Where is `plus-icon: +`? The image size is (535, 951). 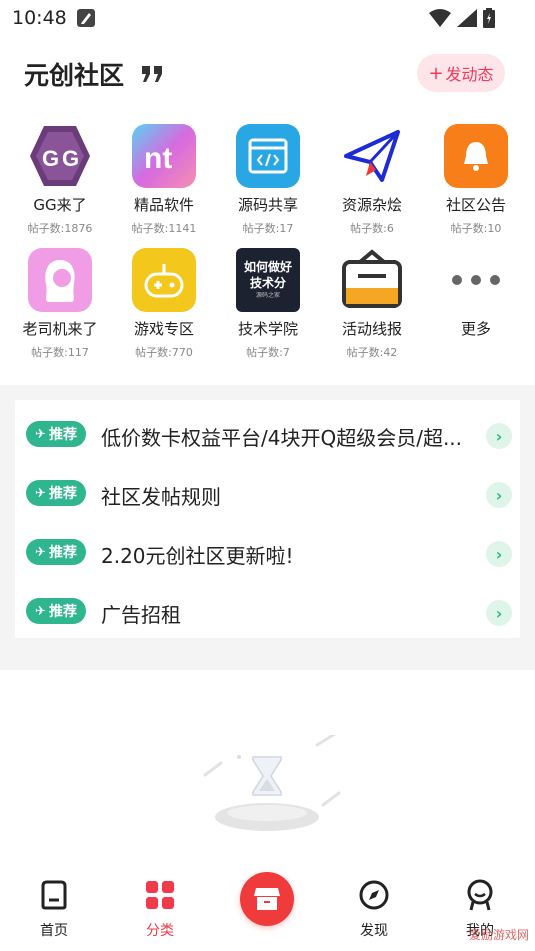
plus-icon: + is located at coordinates (436, 73).